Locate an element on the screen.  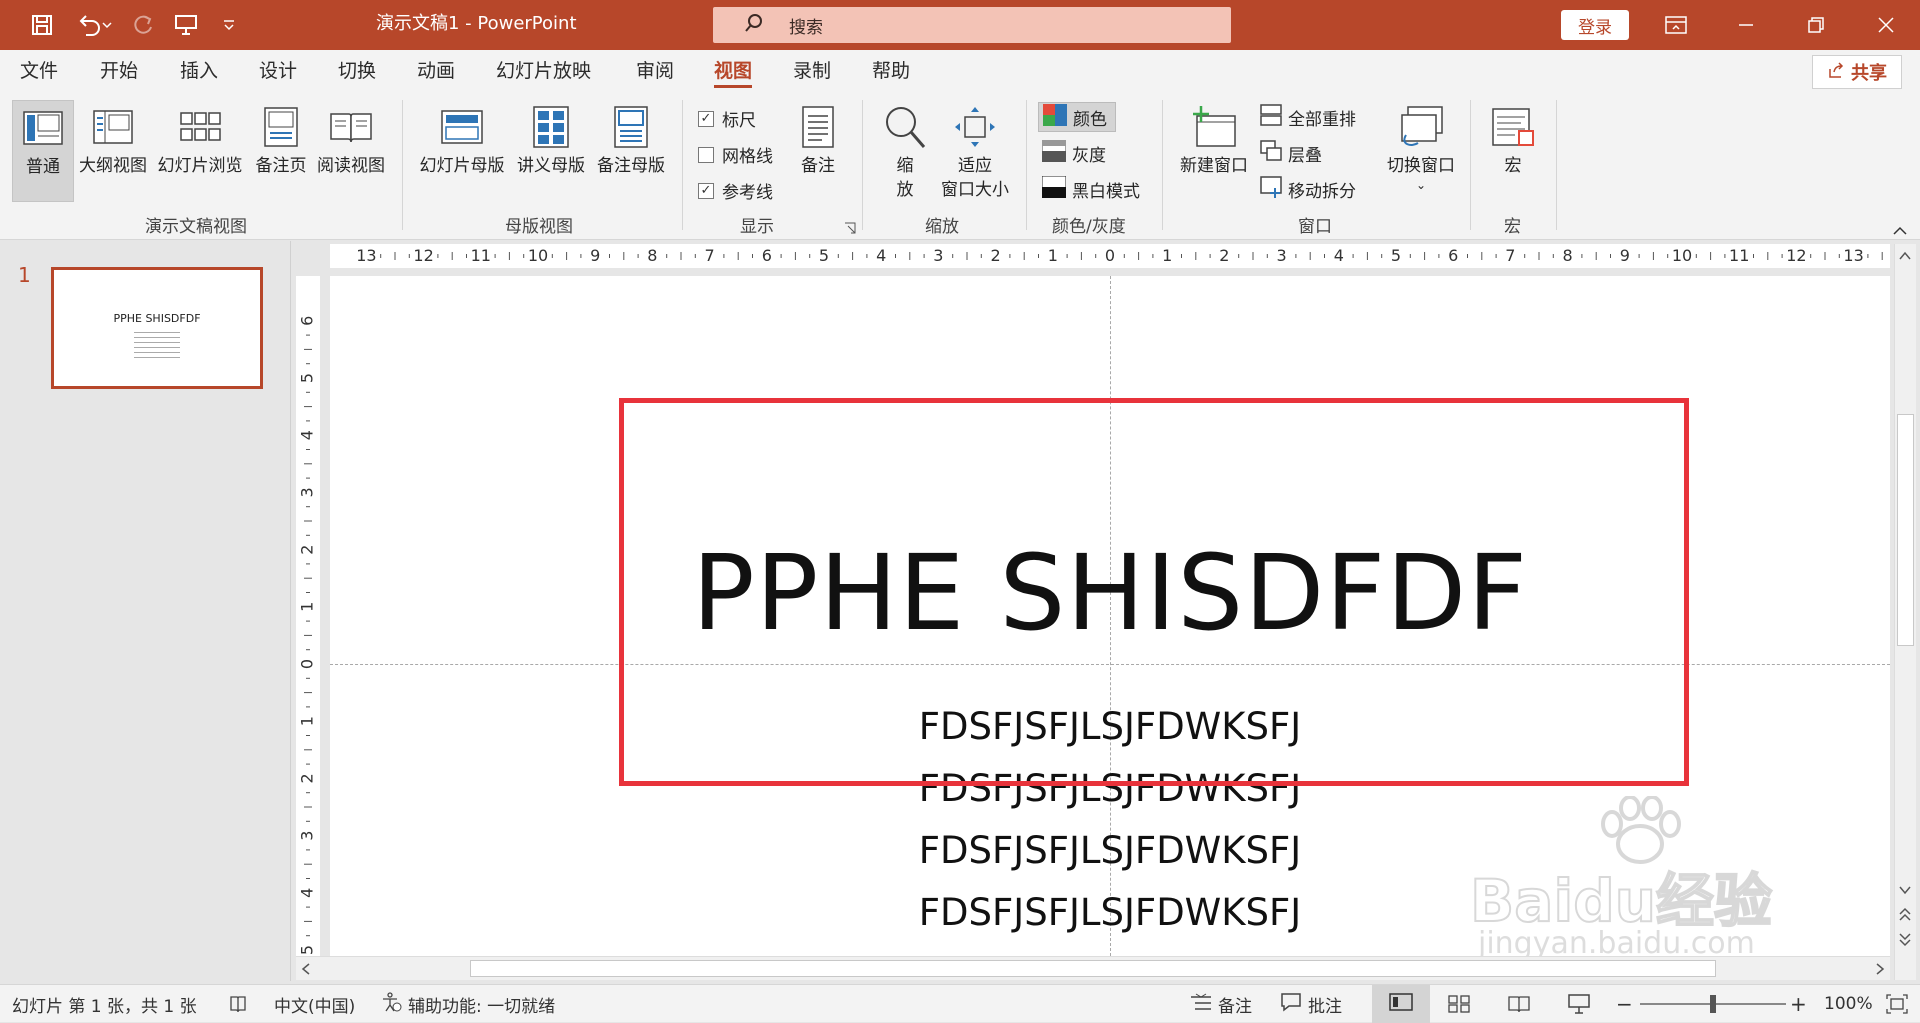
normal-view-button: 普通 is located at coordinates (43, 151).